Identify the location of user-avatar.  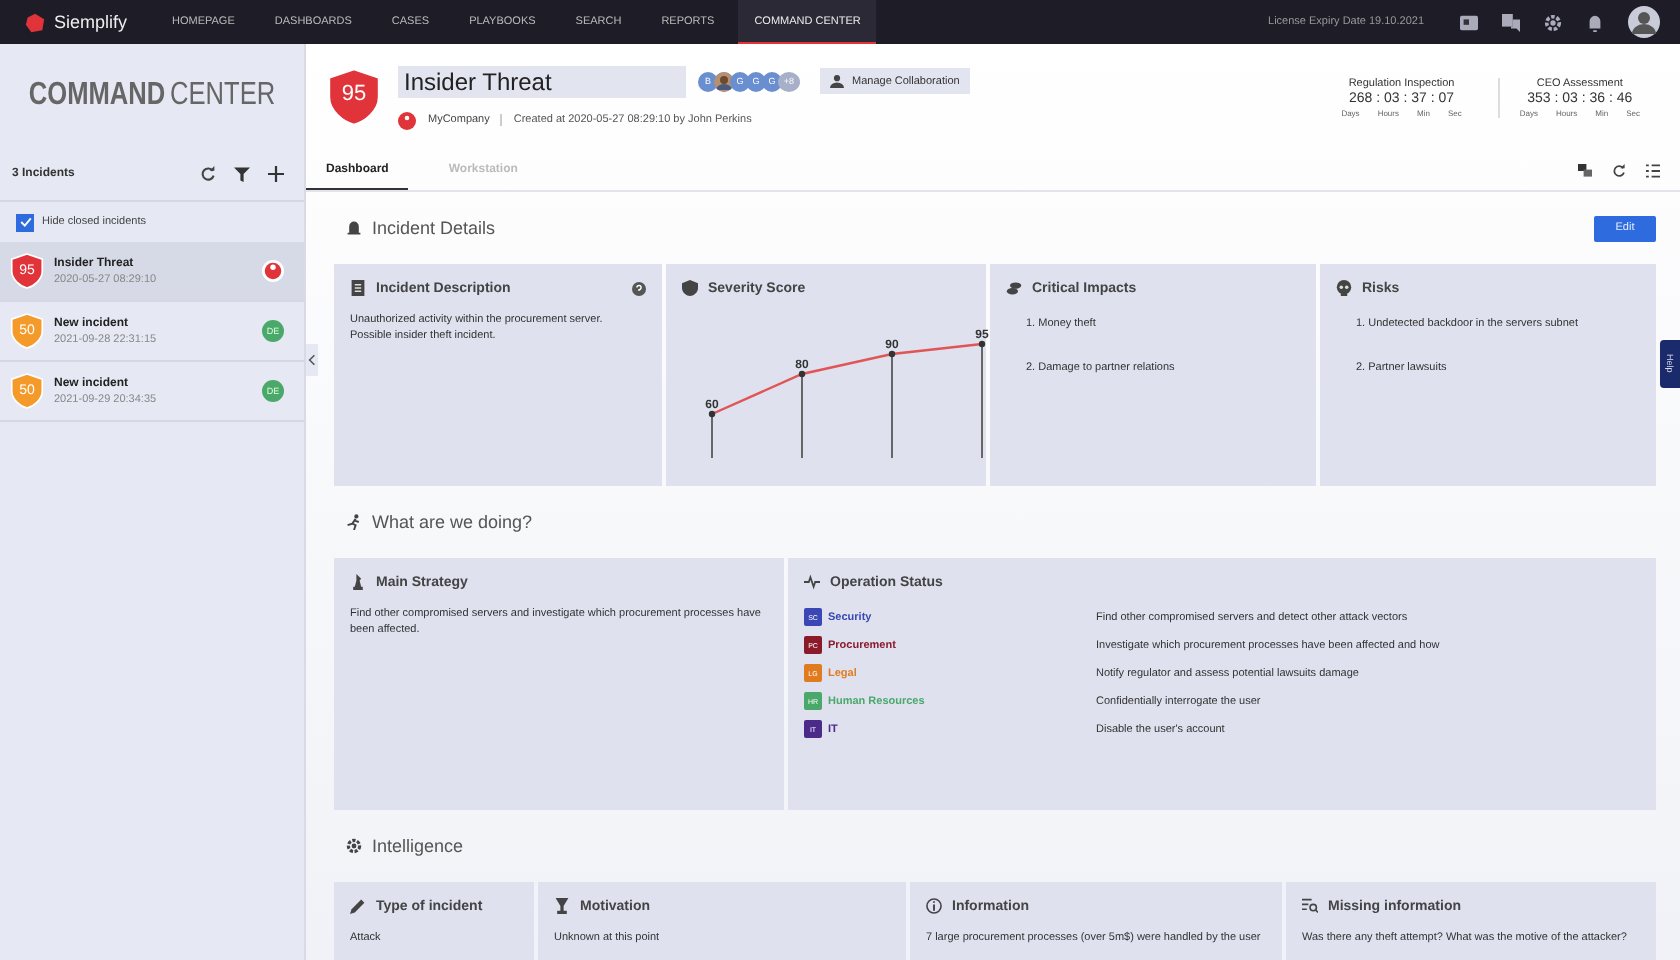
(1644, 22).